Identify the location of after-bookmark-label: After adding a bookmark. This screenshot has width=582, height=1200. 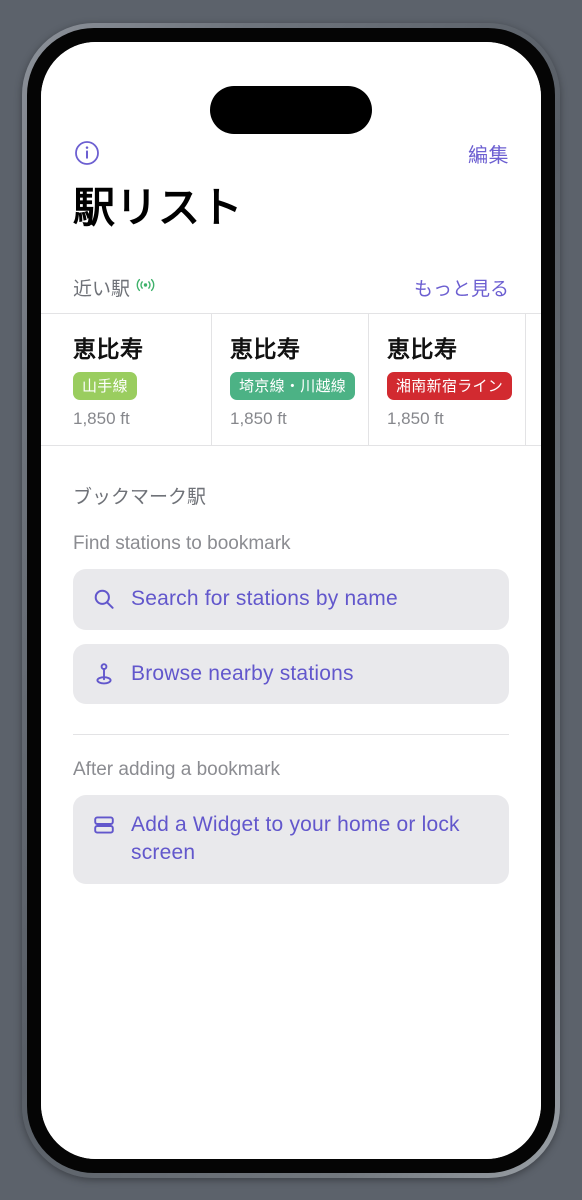
(177, 769).